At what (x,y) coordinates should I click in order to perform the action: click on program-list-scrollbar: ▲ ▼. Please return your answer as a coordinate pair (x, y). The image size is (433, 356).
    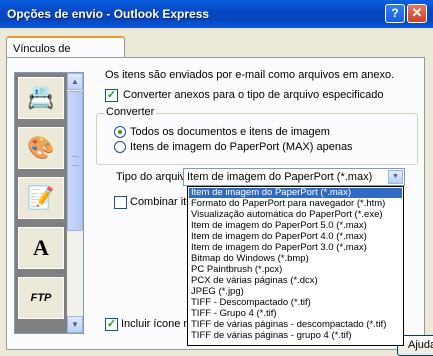
    Looking at the image, I should click on (75, 203).